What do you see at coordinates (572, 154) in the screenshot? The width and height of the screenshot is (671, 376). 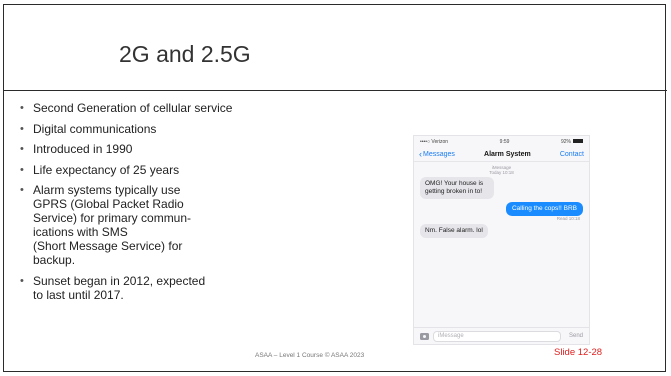 I see `contact-button: Contact` at bounding box center [572, 154].